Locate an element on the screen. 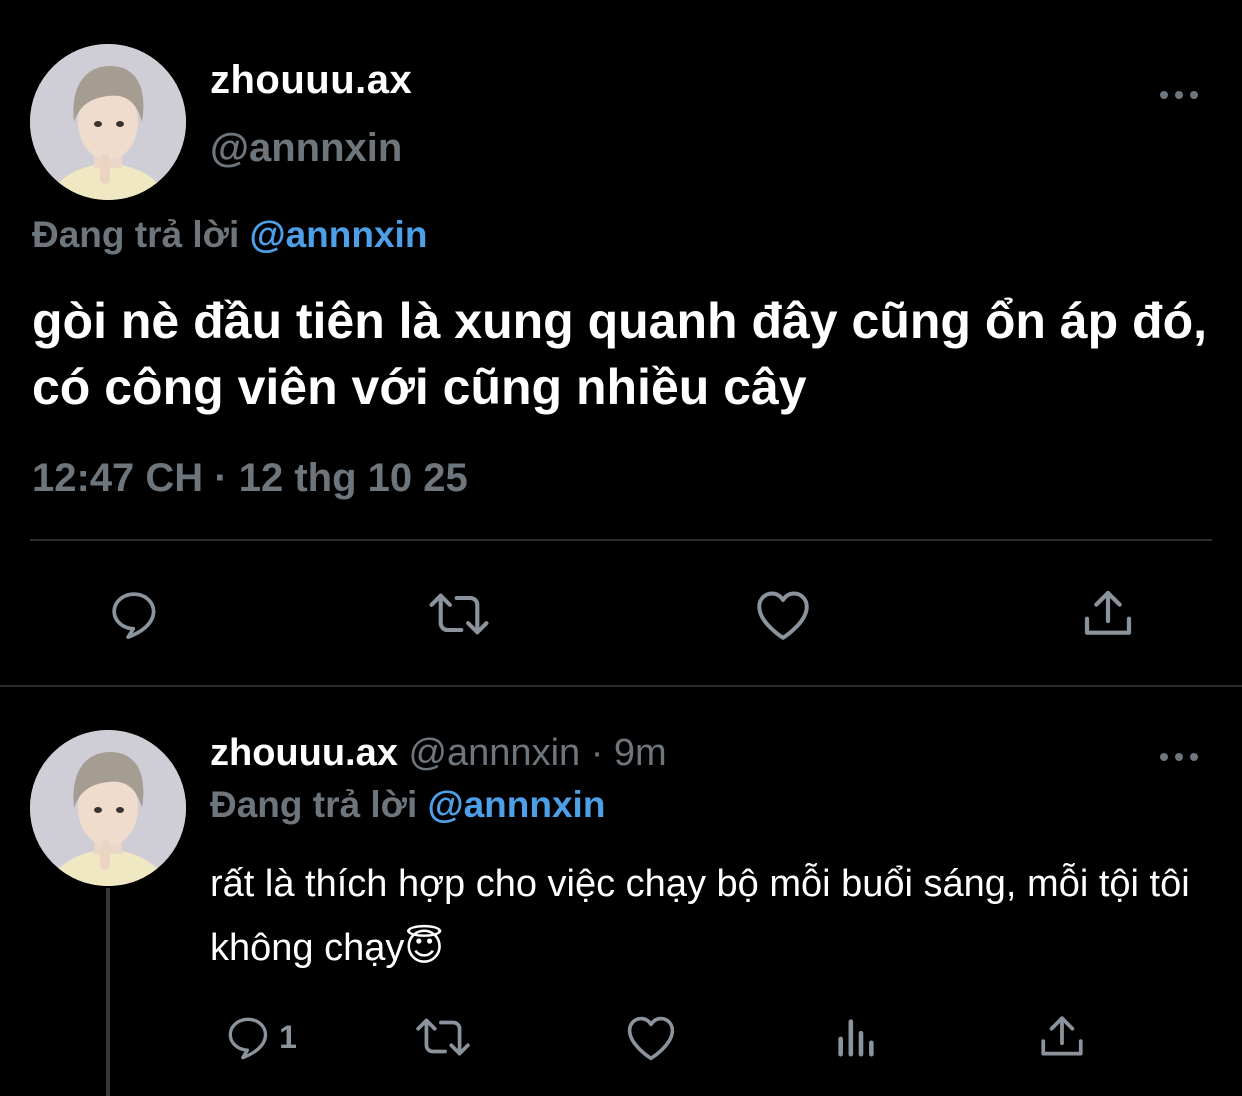 This screenshot has height=1096, width=1242. more-options-button is located at coordinates (1179, 95).